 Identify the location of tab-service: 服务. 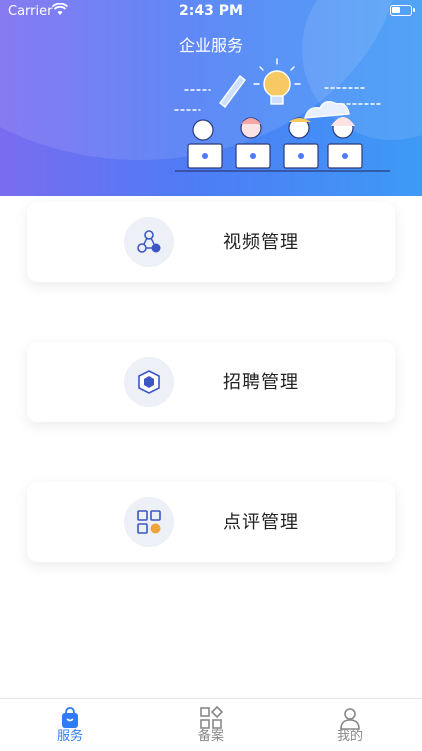
(70, 725).